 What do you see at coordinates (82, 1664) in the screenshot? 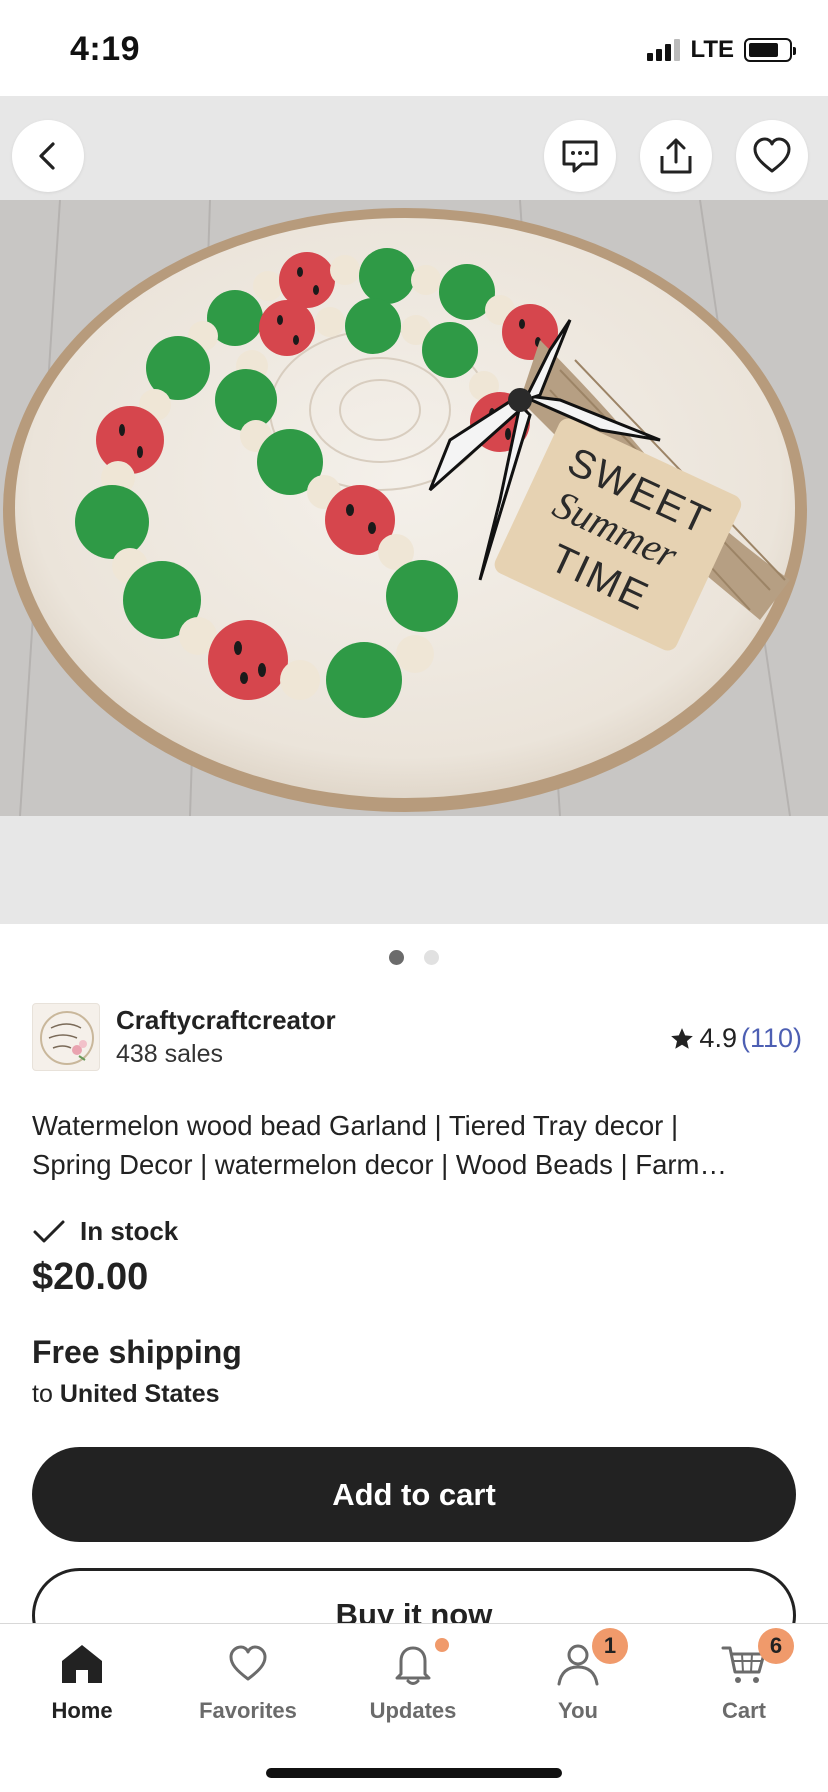
I see `home-icon` at bounding box center [82, 1664].